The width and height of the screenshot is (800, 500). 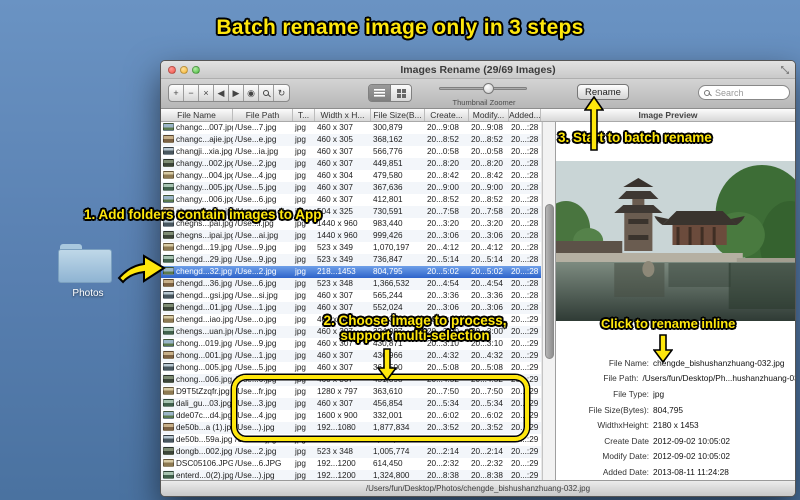 I want to click on annotation-rename-inline: Click to rename inline, so click(x=668, y=323).